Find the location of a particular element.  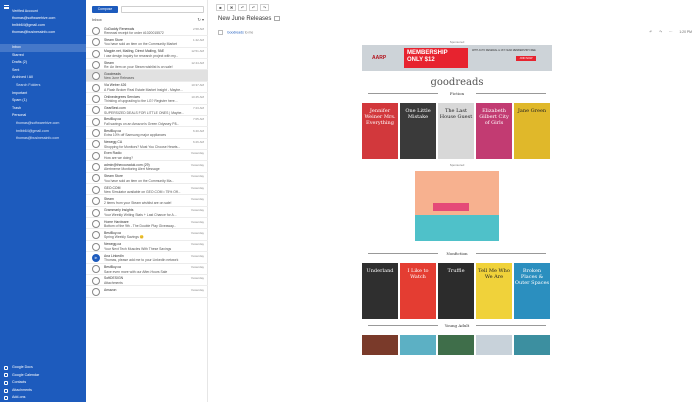

account-item: thomas@softwarehive.com is located at coordinates (43, 18).